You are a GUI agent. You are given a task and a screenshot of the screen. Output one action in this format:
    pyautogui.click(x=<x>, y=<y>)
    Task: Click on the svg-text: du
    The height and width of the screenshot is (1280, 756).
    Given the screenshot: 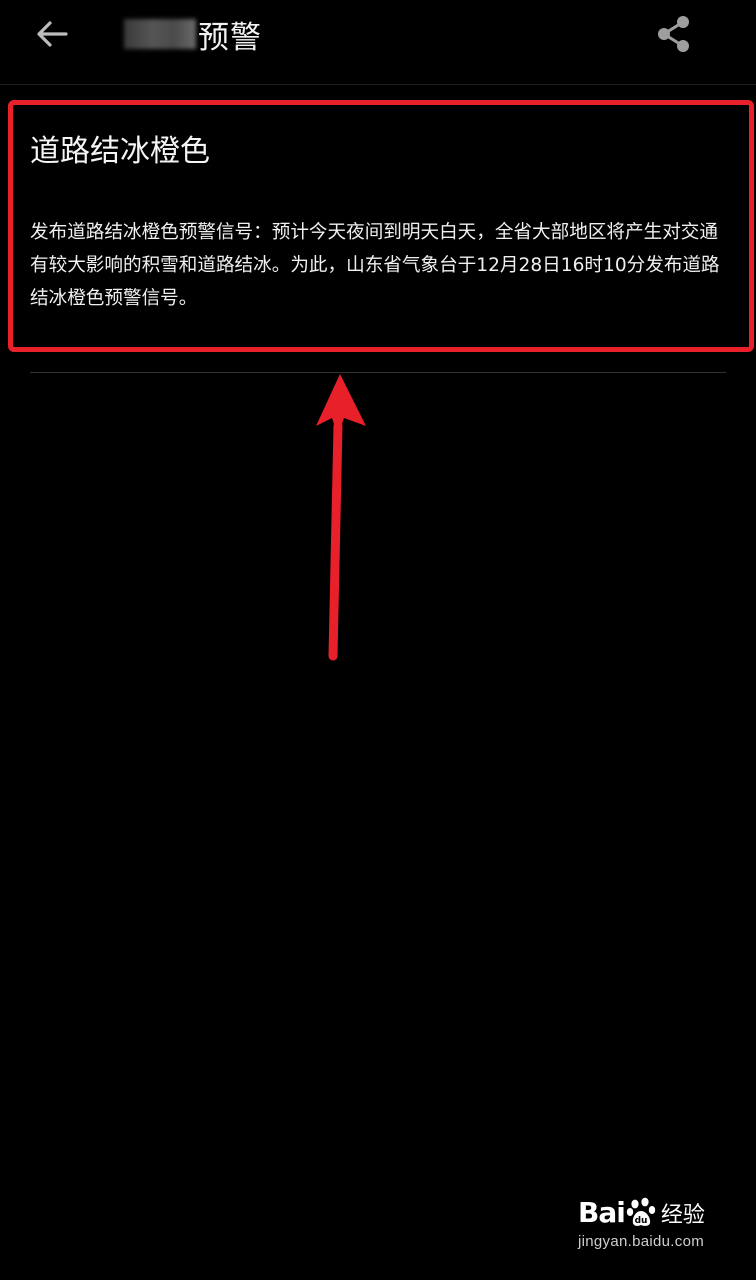 What is the action you would take?
    pyautogui.click(x=640, y=1221)
    